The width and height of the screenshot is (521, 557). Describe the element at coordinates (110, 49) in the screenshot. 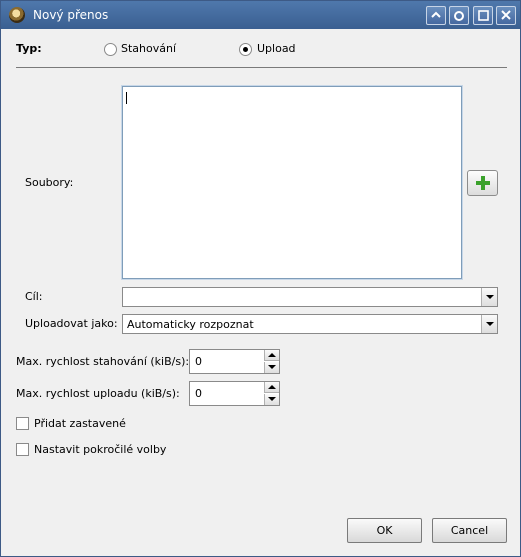

I see `radio-download` at that location.